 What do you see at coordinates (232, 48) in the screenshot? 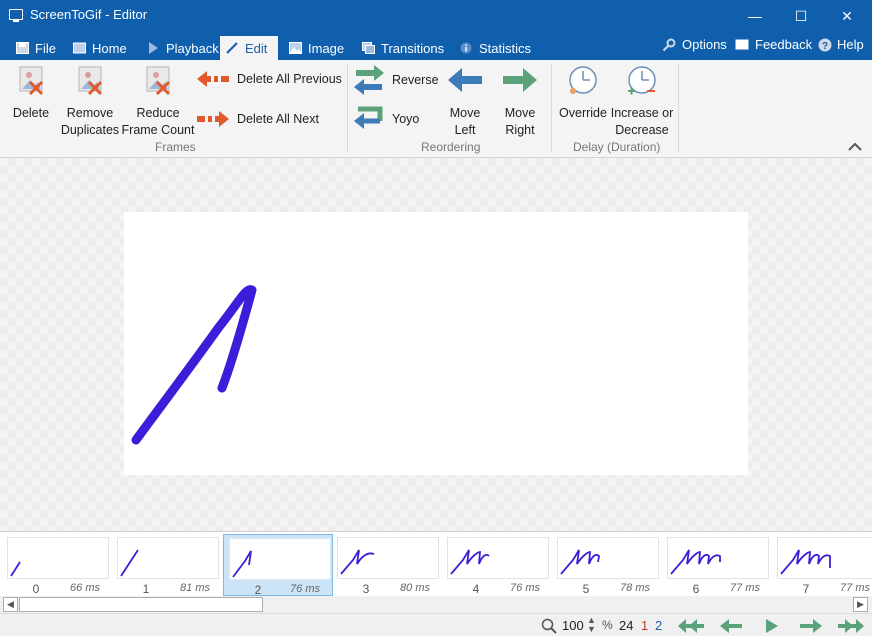
I see `pencil-icon` at bounding box center [232, 48].